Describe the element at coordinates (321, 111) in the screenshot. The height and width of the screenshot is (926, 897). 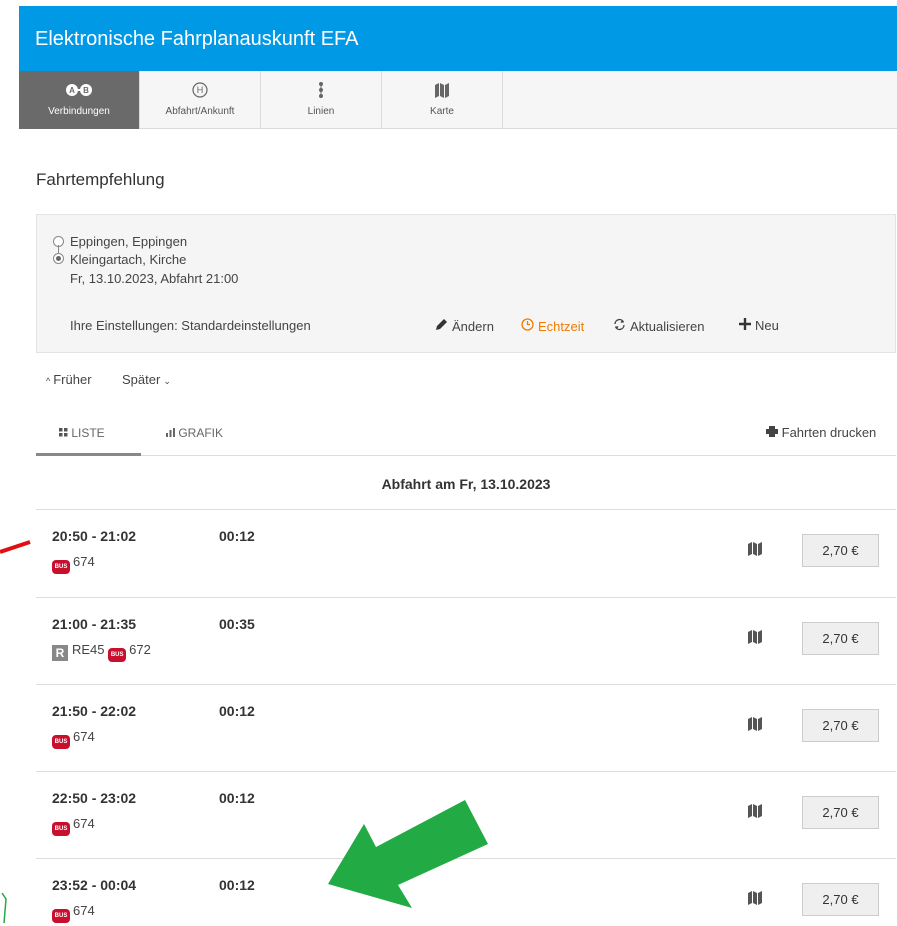
I see `tab-label: Linien` at that location.